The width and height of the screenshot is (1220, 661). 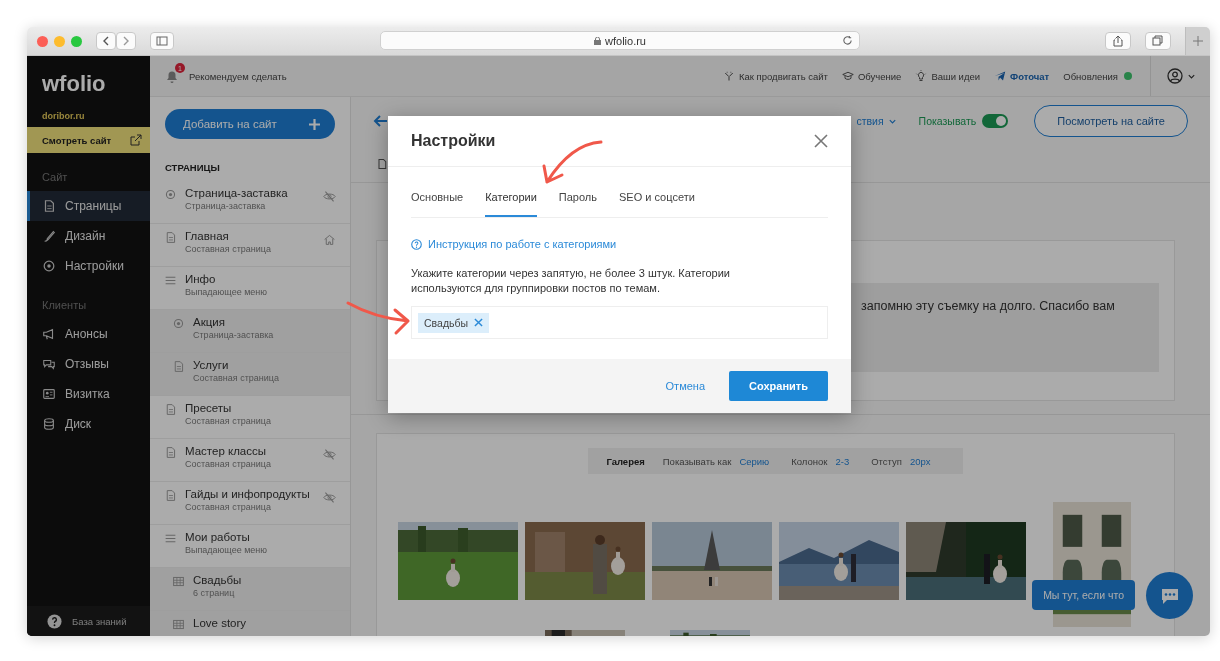 I want to click on setting-label: Отступ, so click(x=886, y=461).